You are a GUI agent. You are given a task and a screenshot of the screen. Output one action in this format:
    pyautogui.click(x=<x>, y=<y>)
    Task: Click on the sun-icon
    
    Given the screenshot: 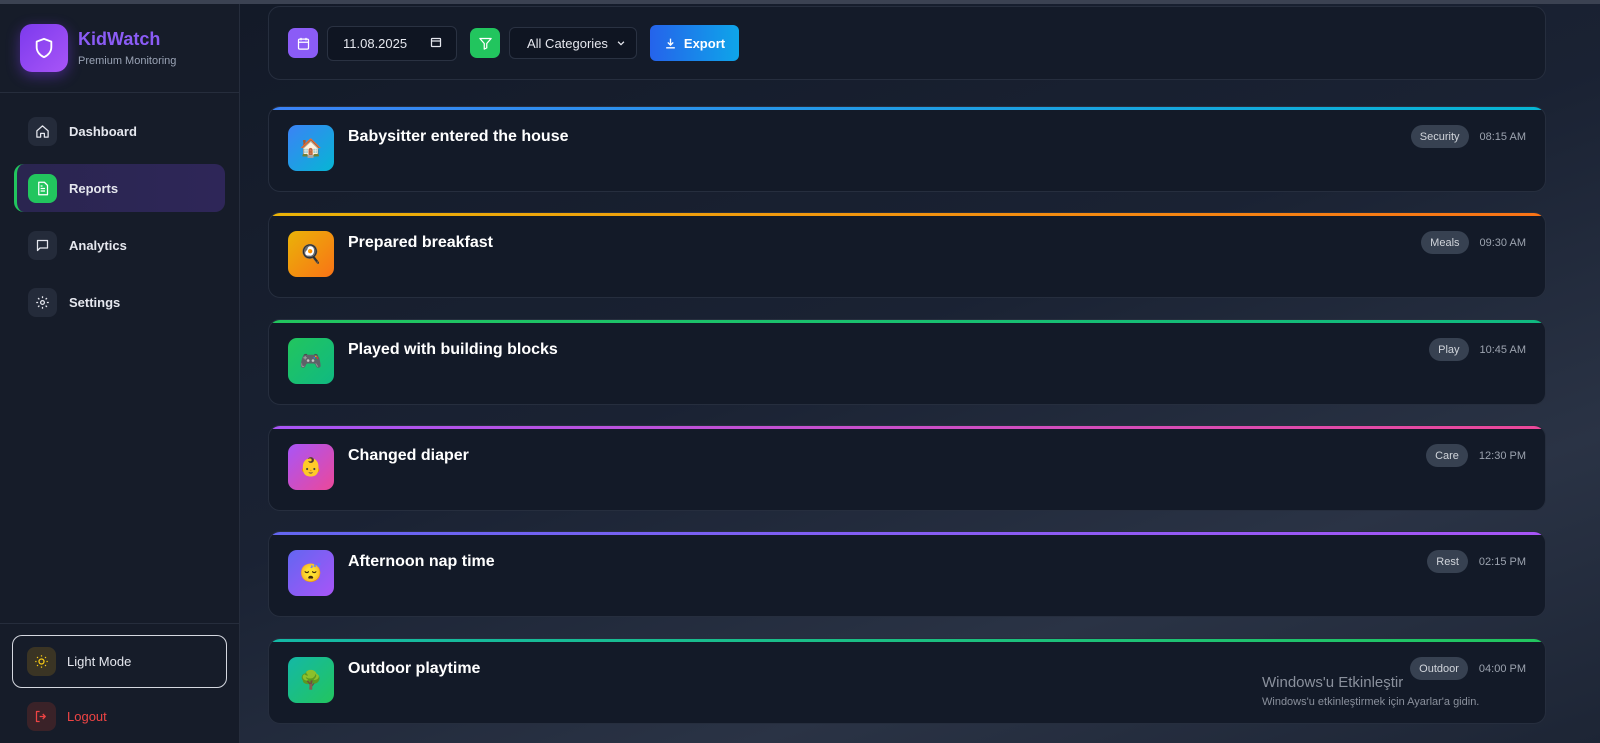 What is the action you would take?
    pyautogui.click(x=41, y=661)
    